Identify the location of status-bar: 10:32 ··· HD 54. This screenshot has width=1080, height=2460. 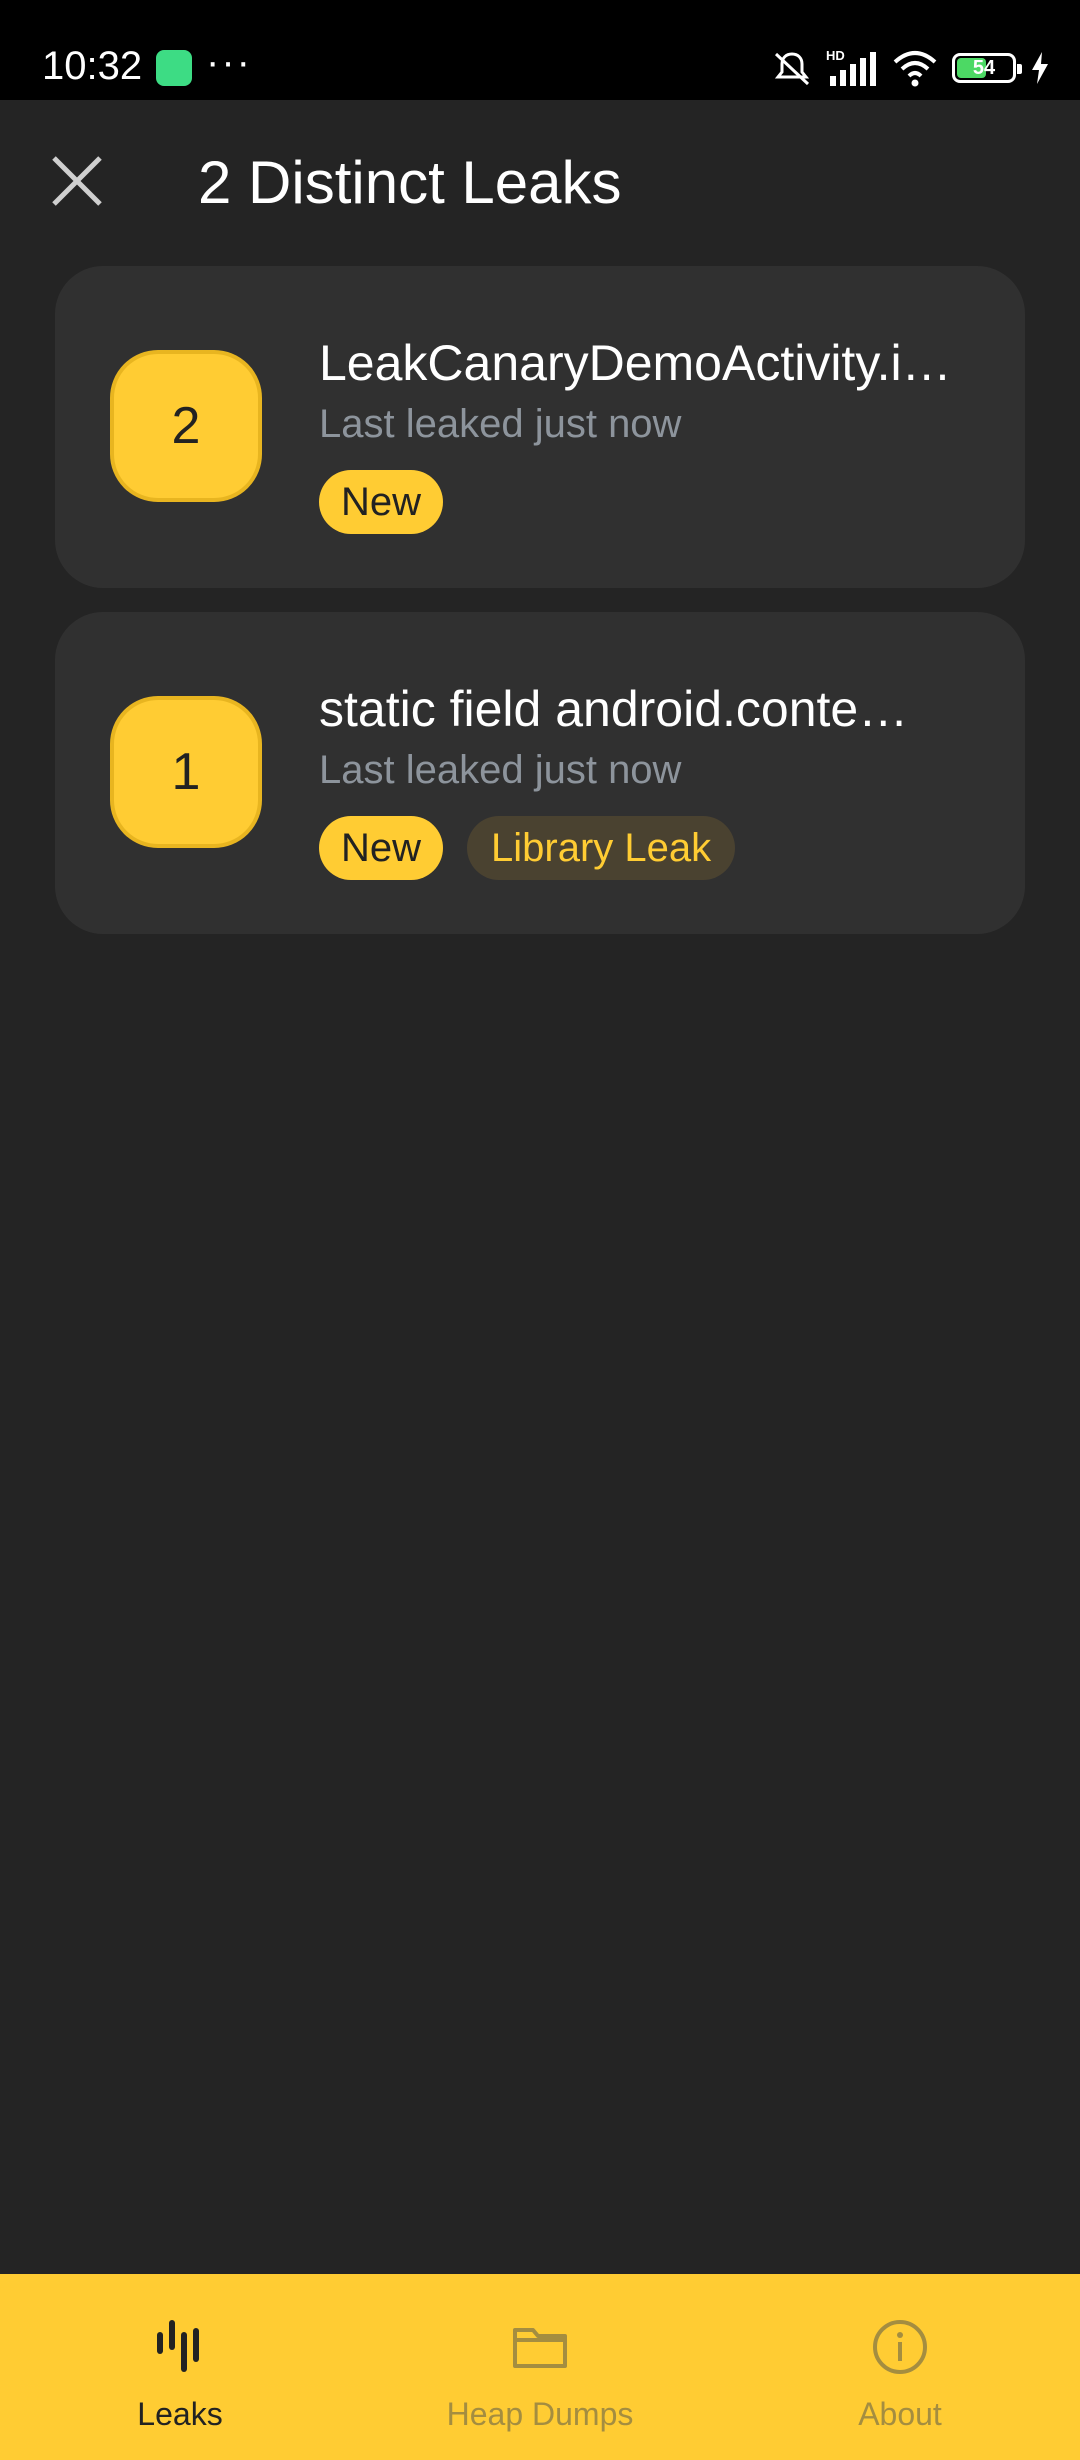
(540, 50).